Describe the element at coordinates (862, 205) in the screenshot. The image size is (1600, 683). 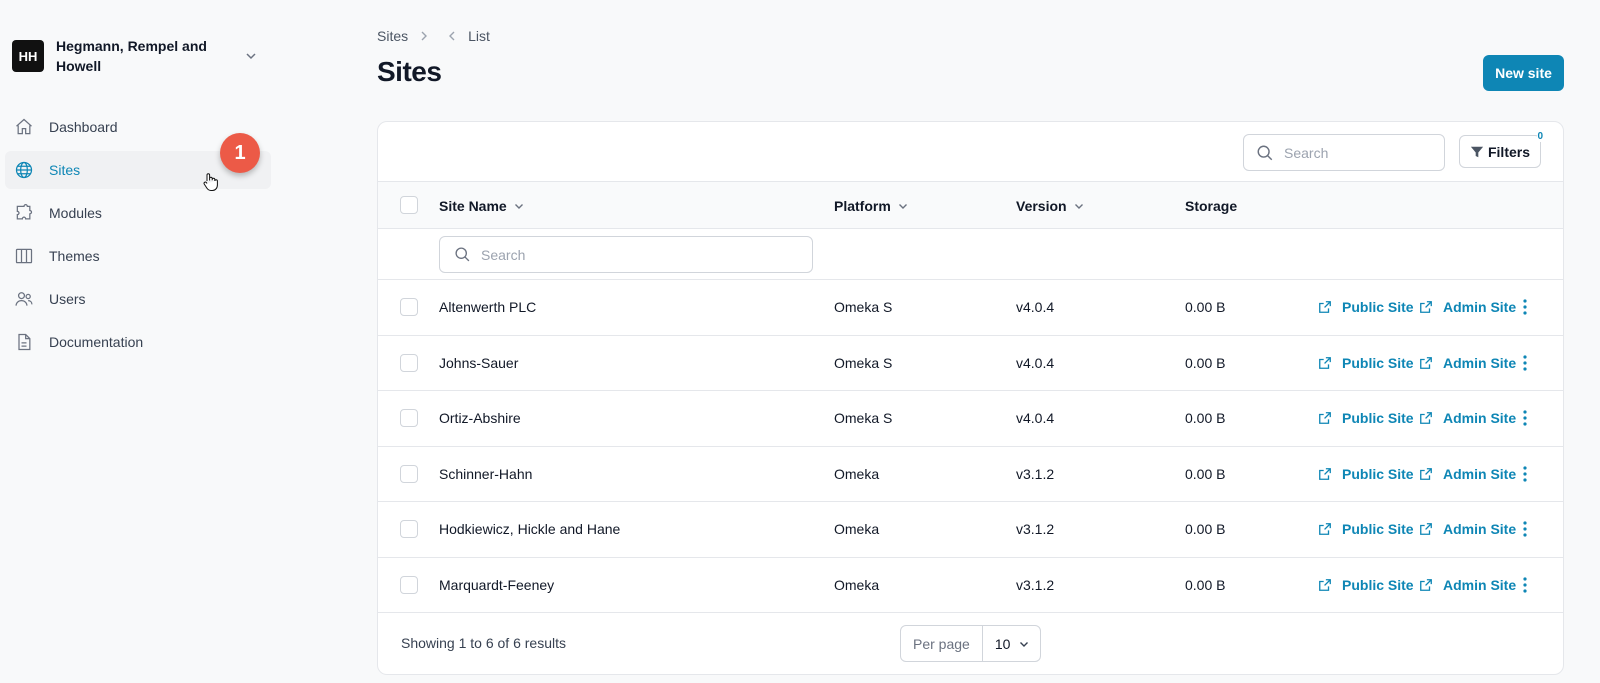
I see `column-header-label: Platform` at that location.